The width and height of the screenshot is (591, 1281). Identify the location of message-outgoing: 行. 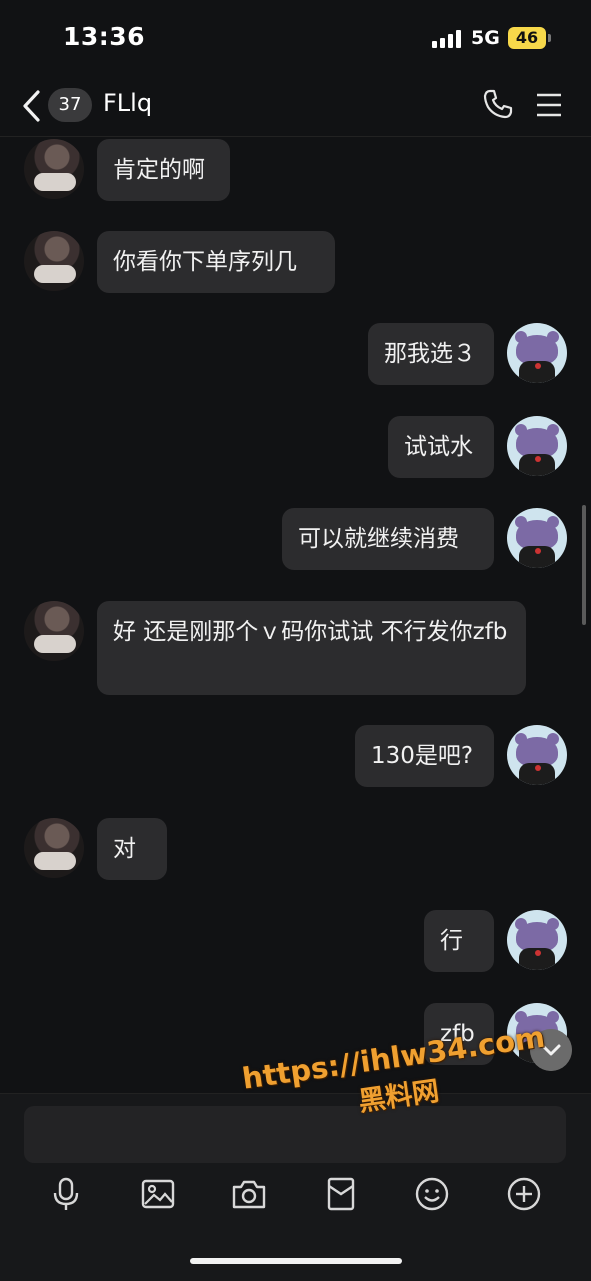
(295, 941).